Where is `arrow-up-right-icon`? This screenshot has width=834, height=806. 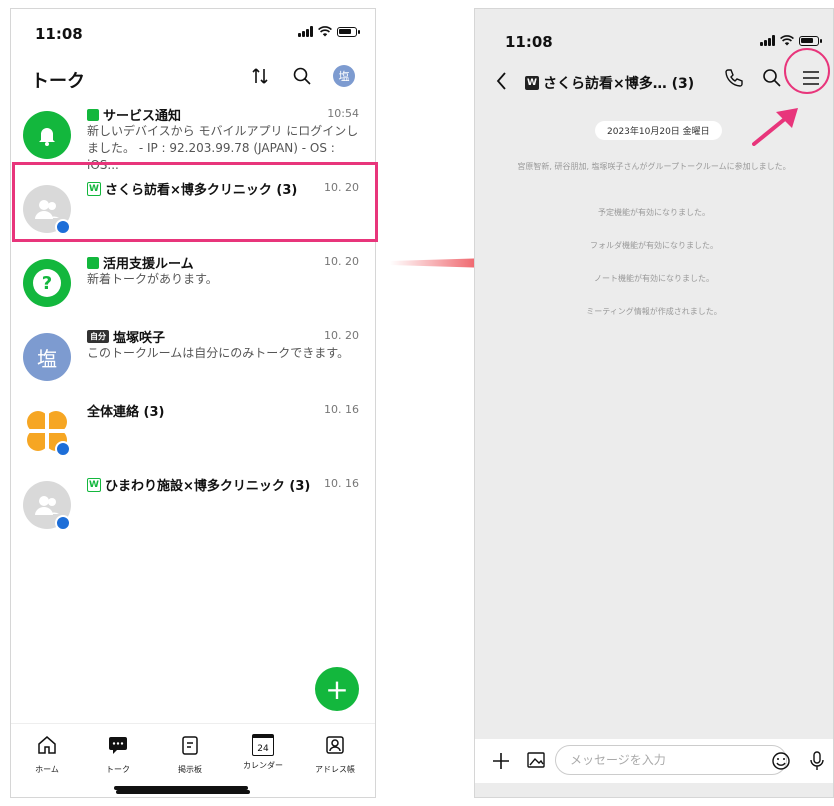 arrow-up-right-icon is located at coordinates (775, 127).